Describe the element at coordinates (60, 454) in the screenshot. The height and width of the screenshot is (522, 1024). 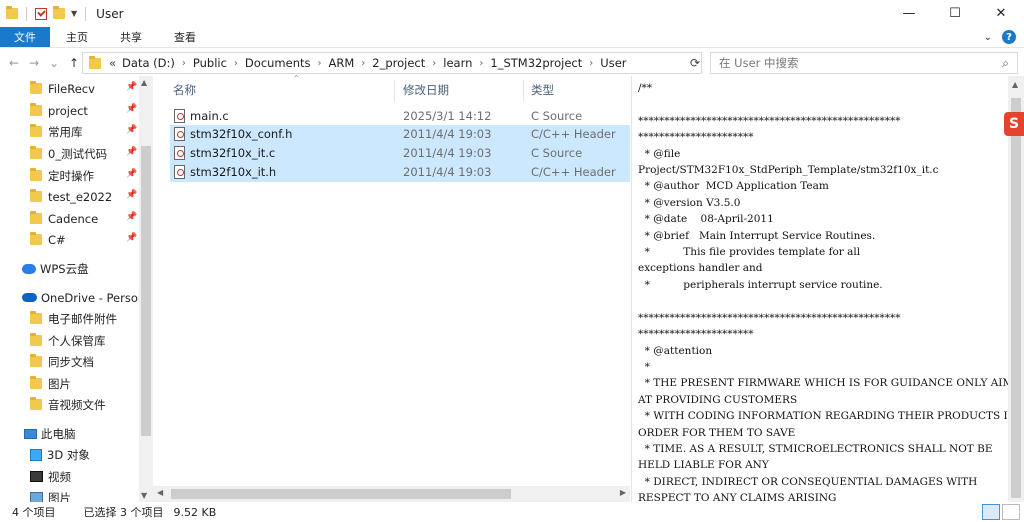
I see `nav-item-3d-objects: 3D 对象` at that location.